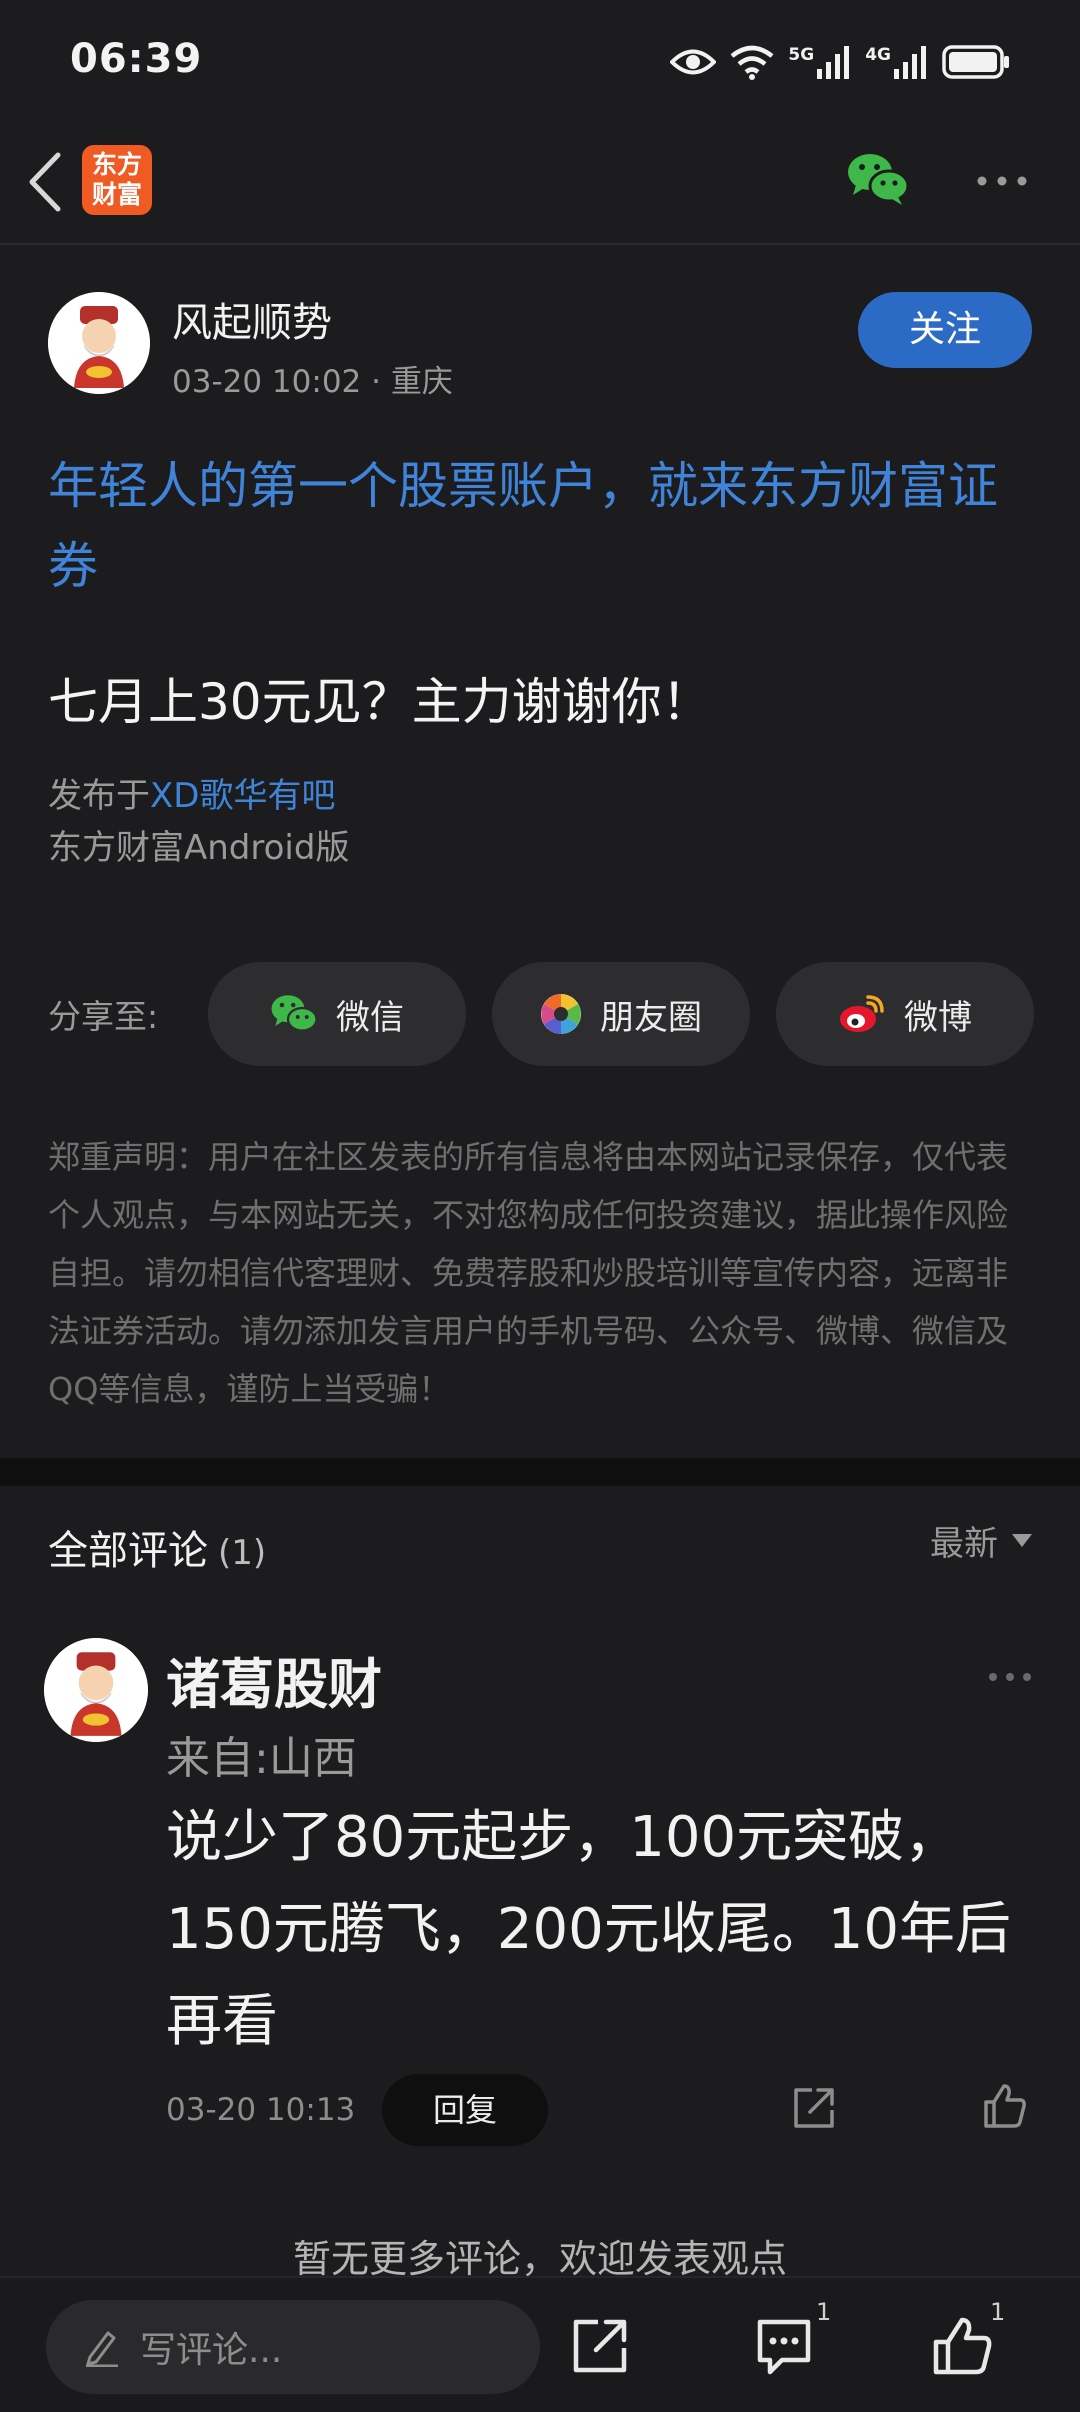  I want to click on signal-5g-icon: 5G, so click(819, 62).